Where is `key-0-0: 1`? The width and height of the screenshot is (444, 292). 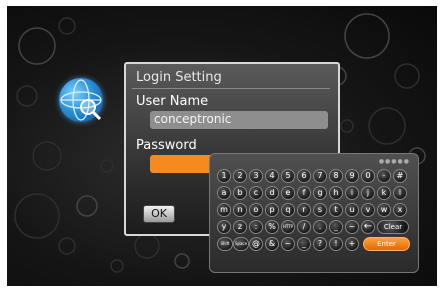 key-0-0: 1 is located at coordinates (224, 176).